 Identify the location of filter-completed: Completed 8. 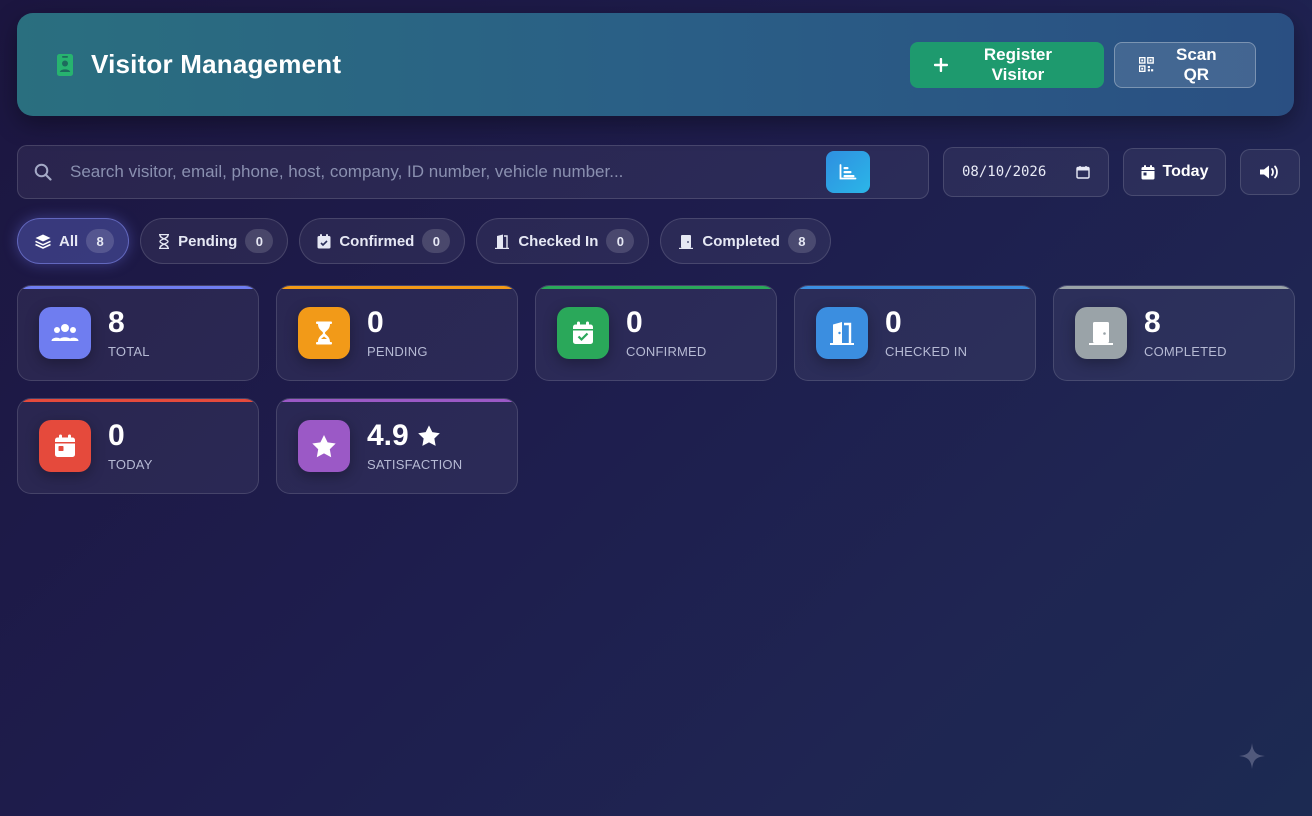
(745, 241).